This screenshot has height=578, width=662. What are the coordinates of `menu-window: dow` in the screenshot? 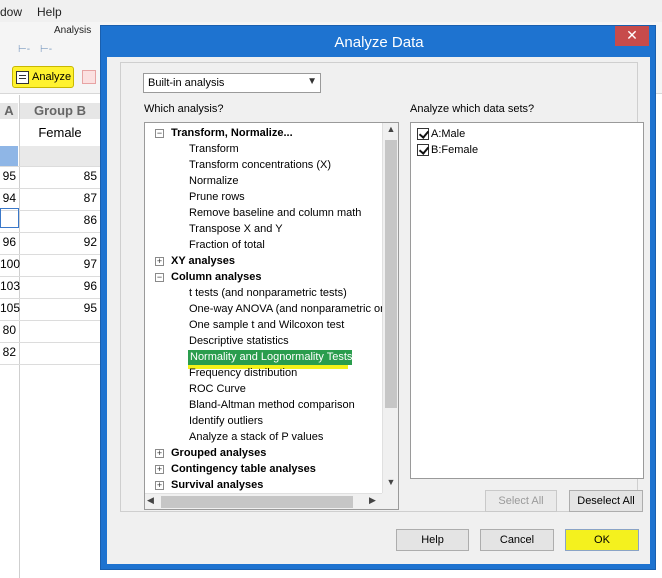 It's located at (11, 12).